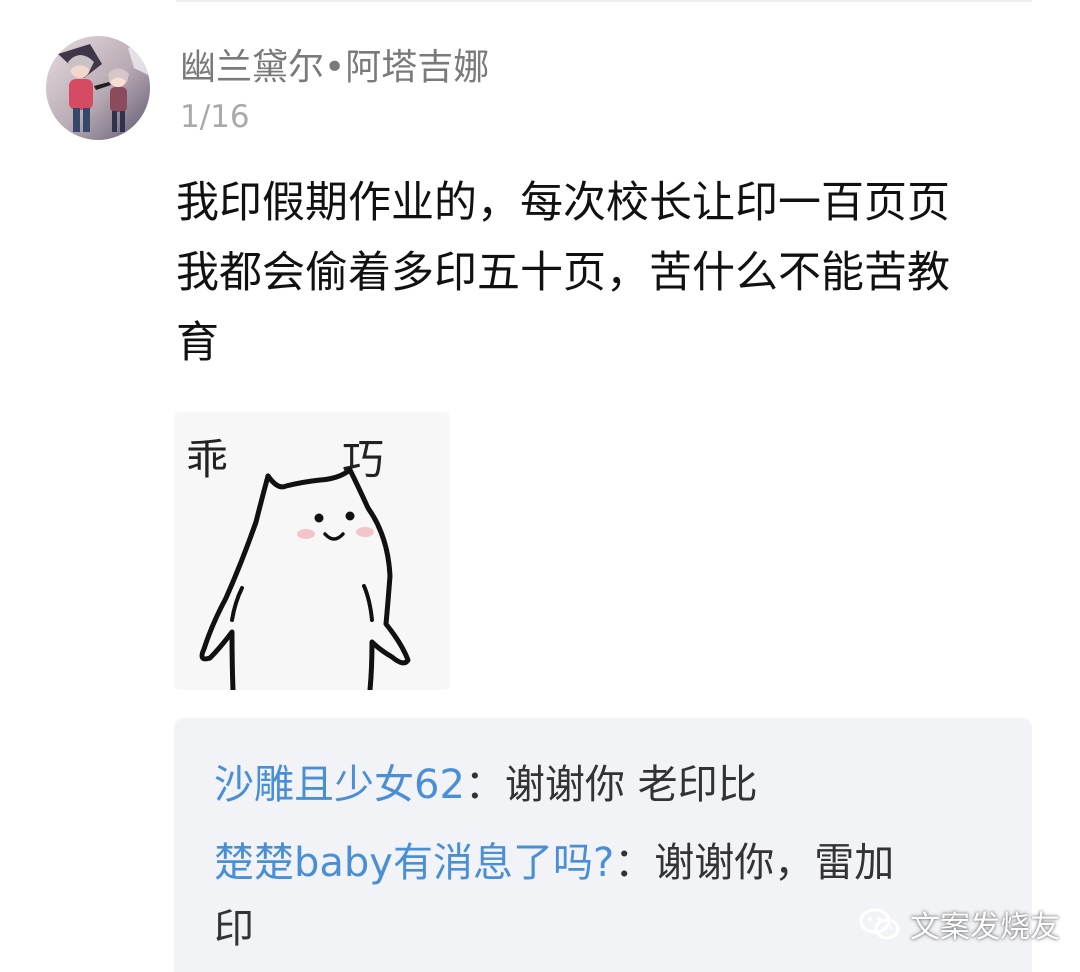 The width and height of the screenshot is (1080, 972). I want to click on top-divider, so click(604, 1).